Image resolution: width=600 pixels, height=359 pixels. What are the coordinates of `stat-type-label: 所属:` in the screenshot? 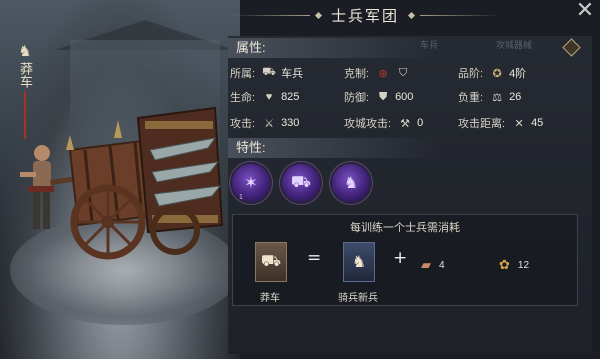 It's located at (243, 74).